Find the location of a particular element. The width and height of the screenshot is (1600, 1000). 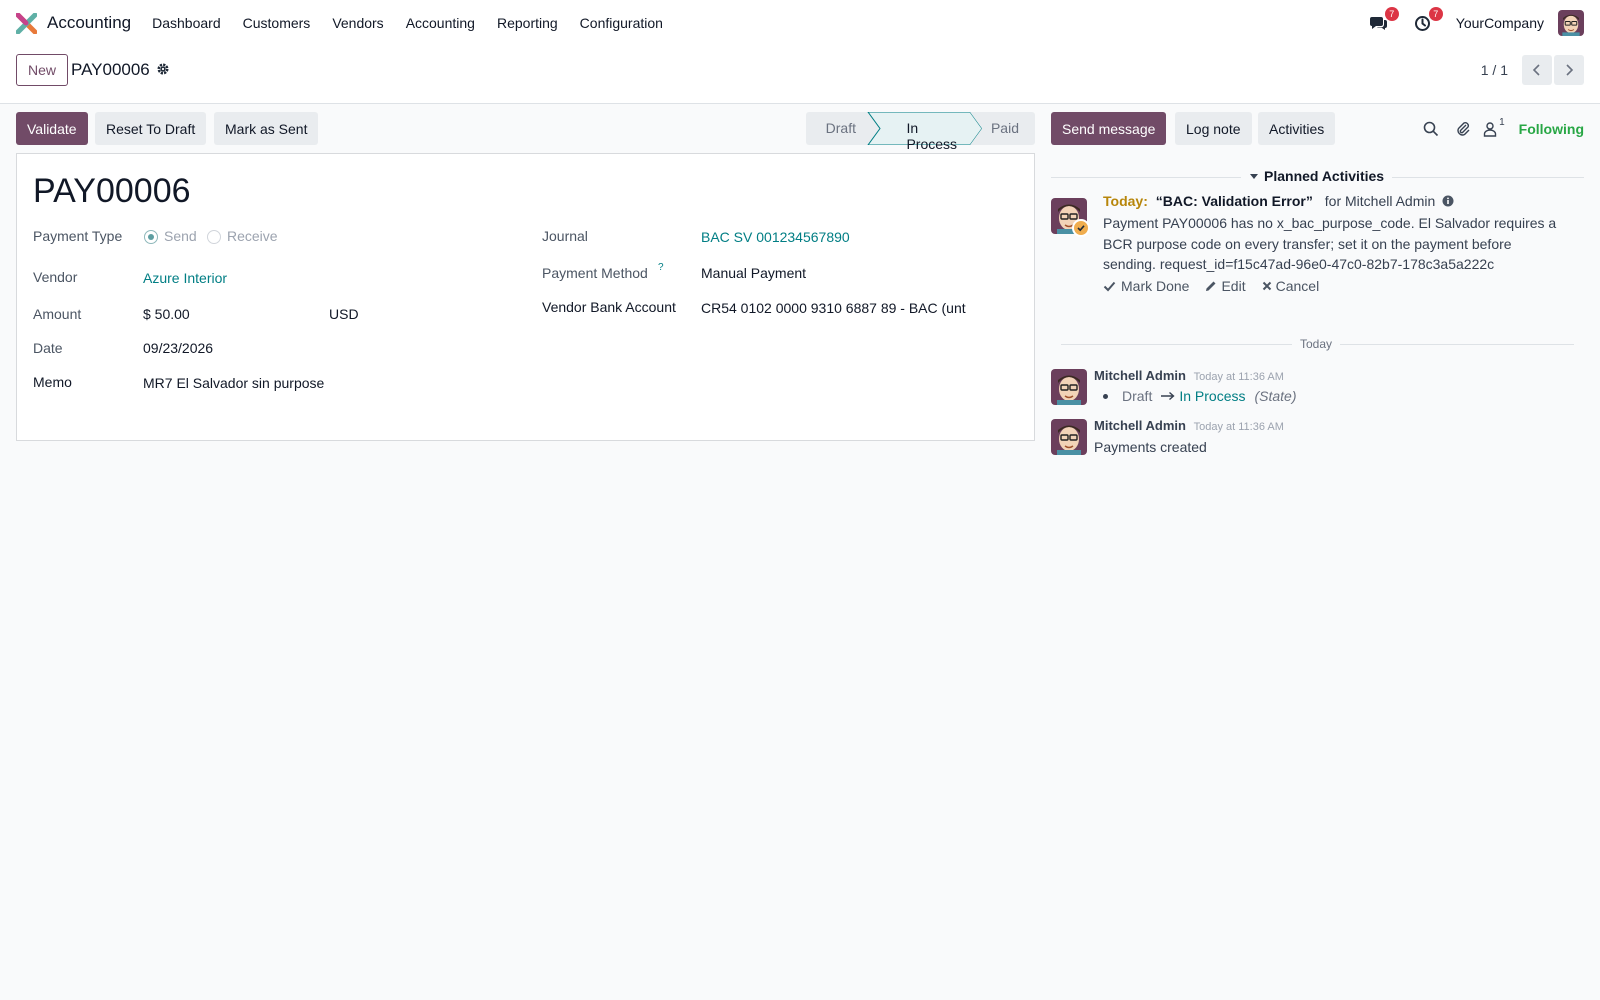

pager-previous-button is located at coordinates (1537, 70).